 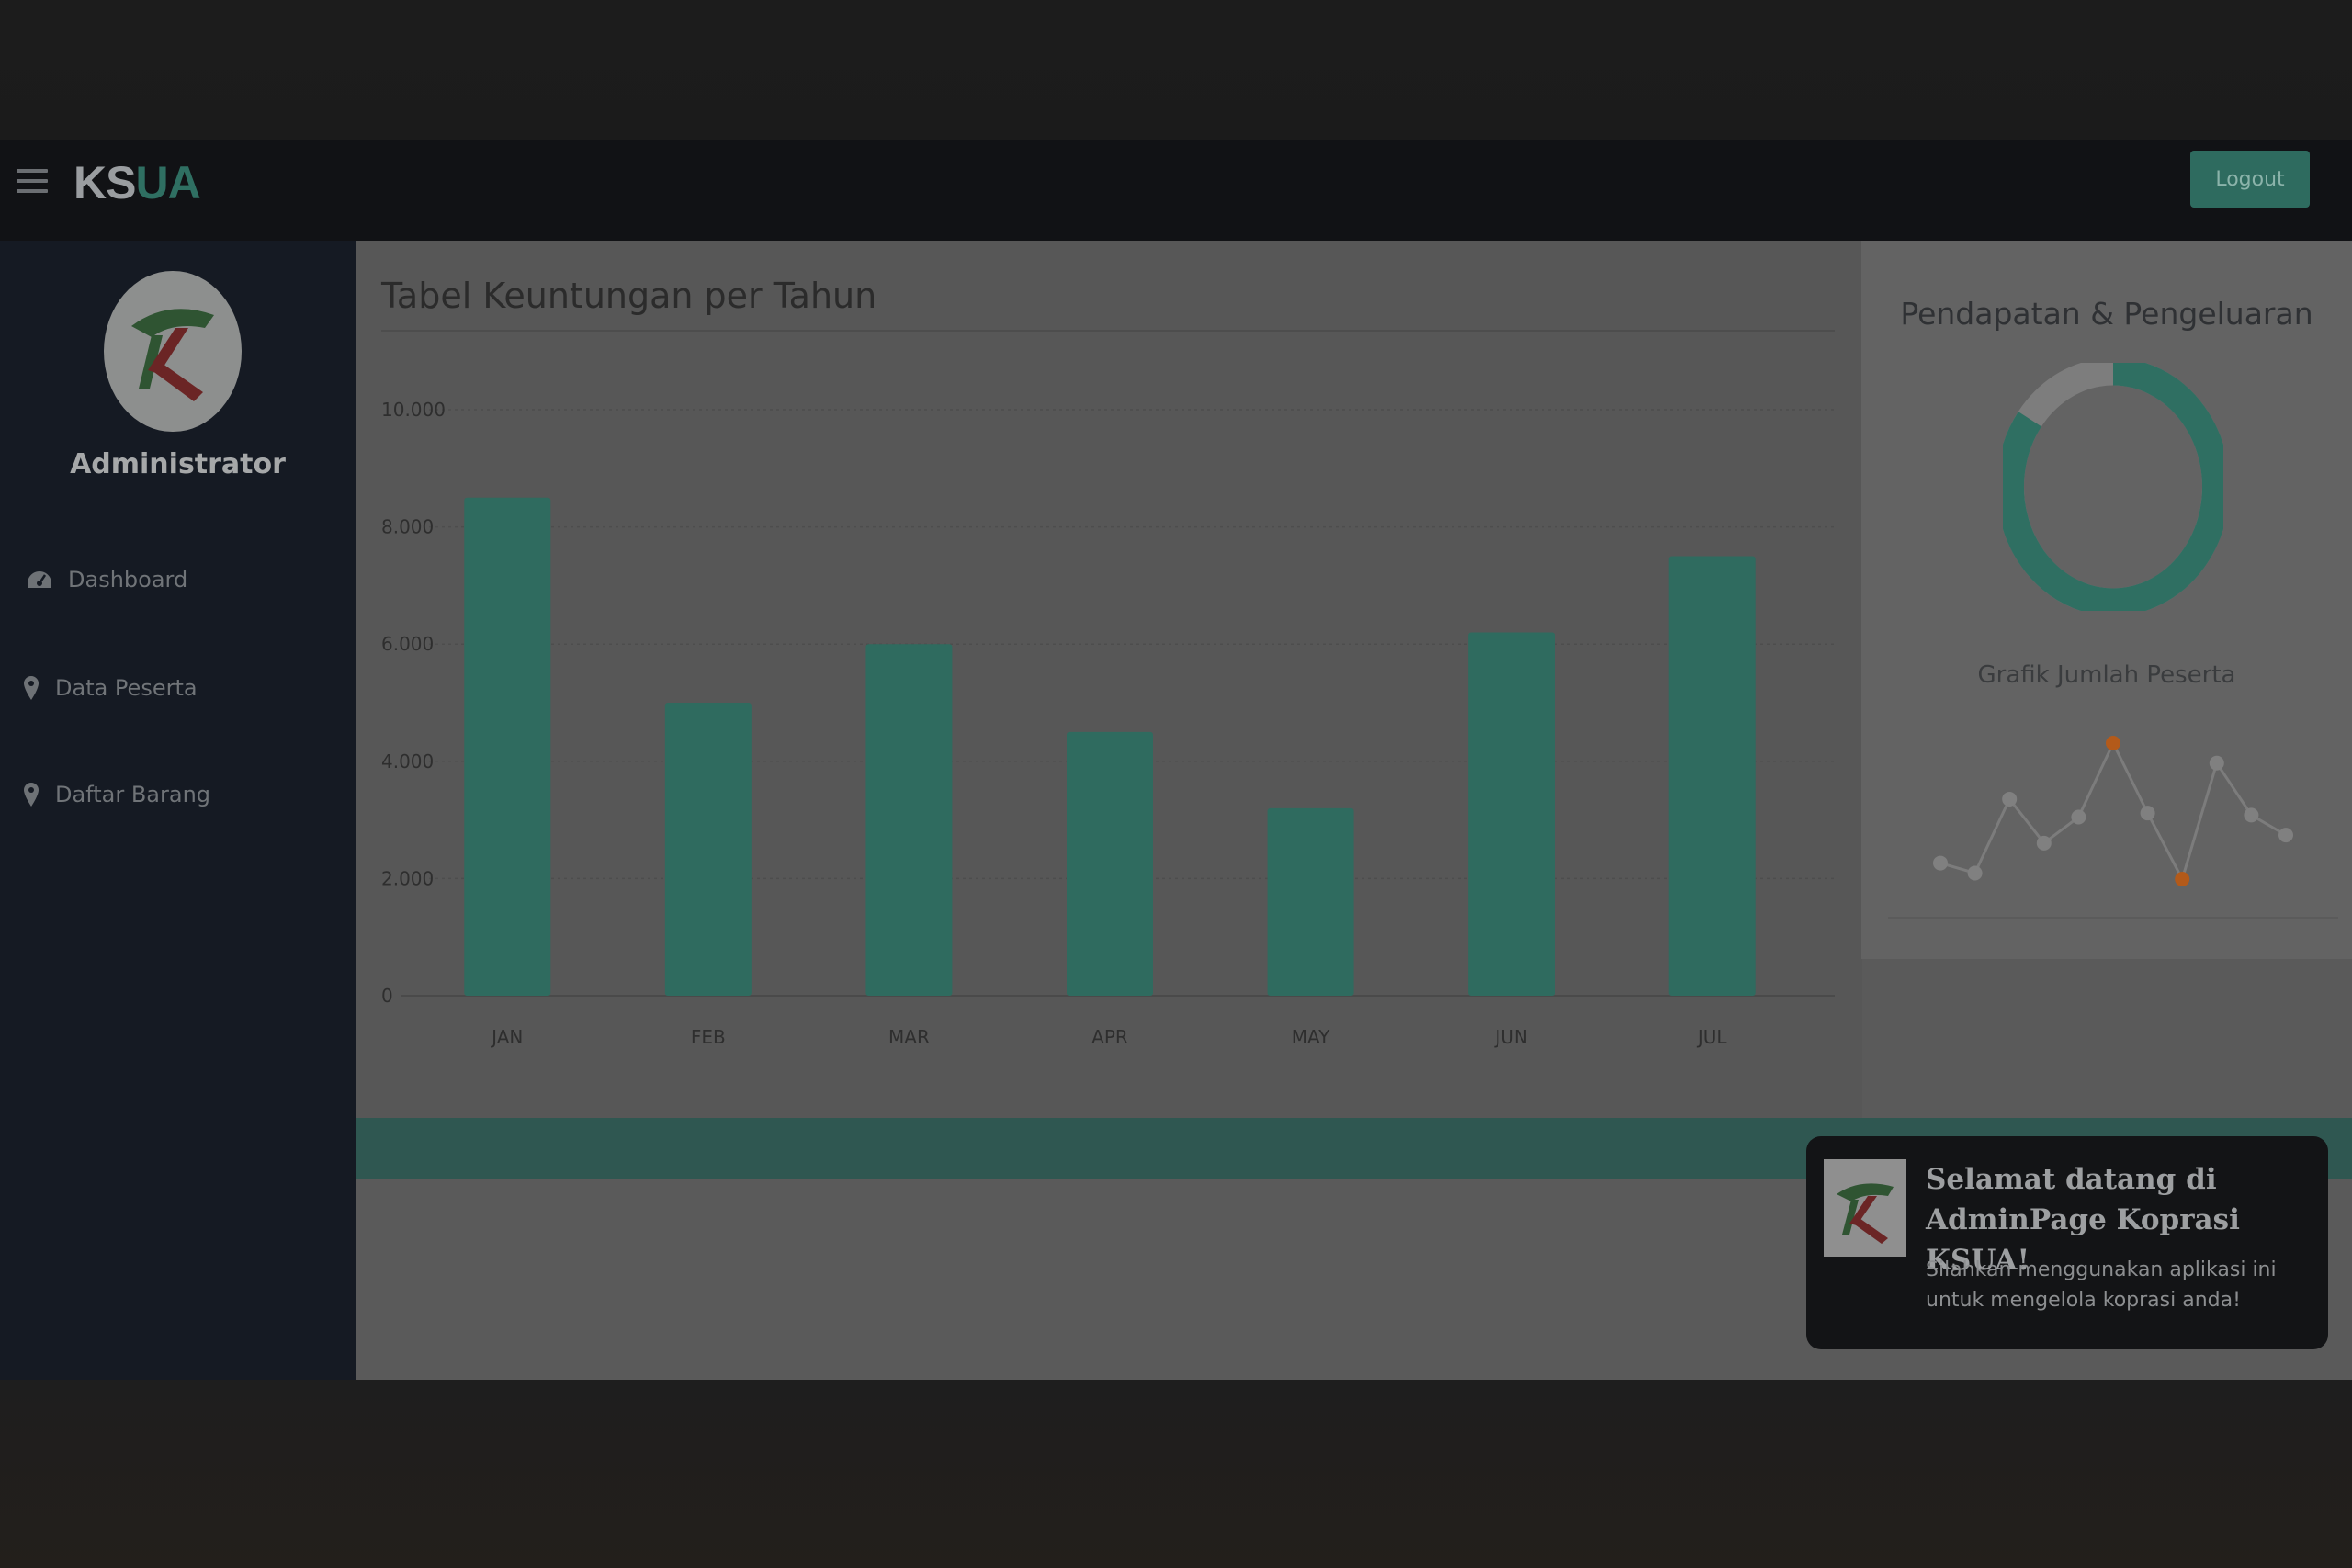 I want to click on participants-line-chart, so click(x=2113, y=811).